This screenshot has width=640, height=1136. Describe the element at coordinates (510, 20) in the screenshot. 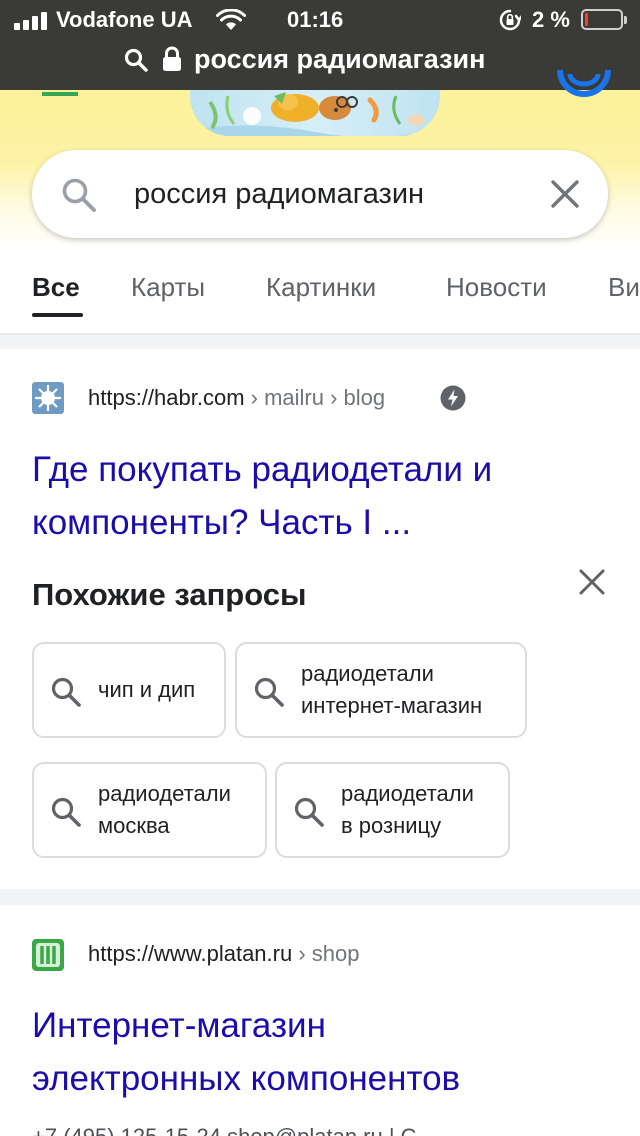

I see `rotation-lock-icon` at that location.